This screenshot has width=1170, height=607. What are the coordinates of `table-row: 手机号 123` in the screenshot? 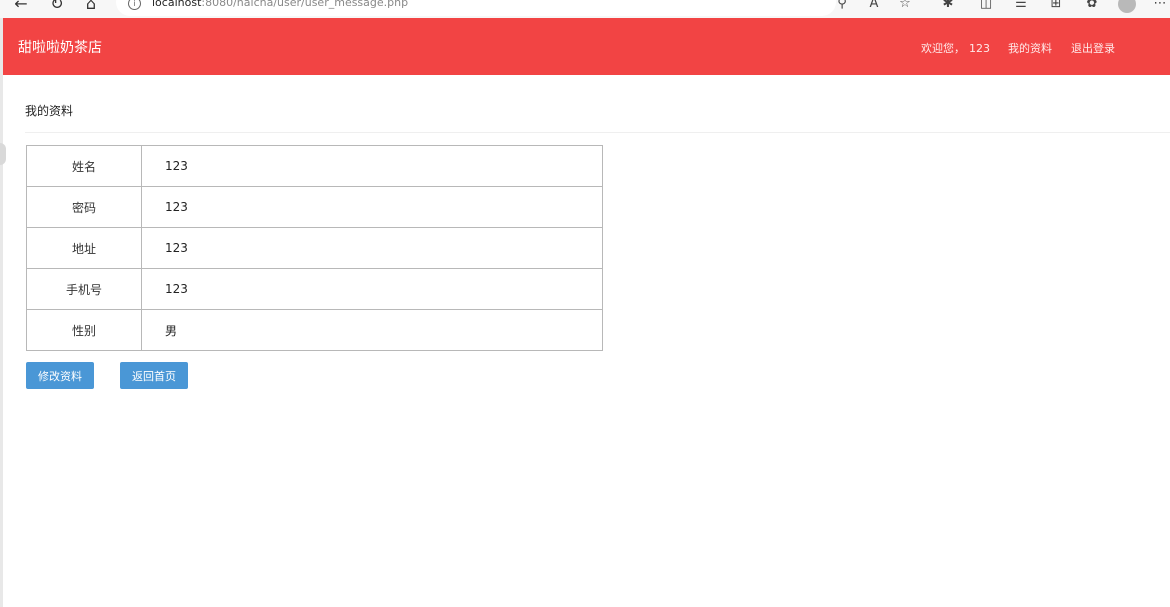 It's located at (314, 289).